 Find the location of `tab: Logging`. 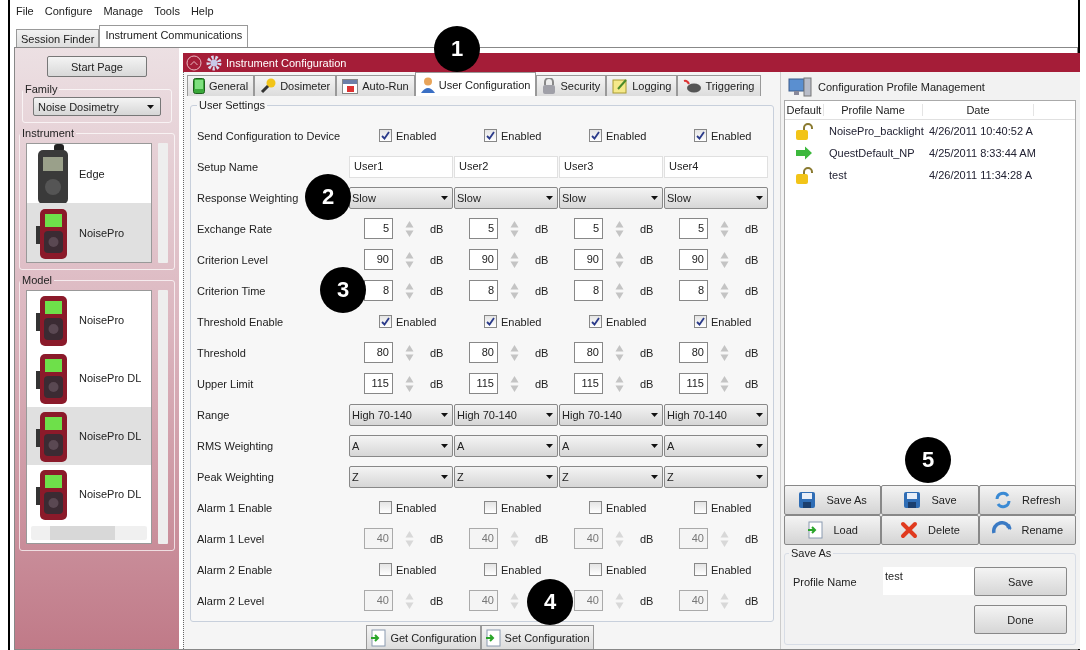

tab: Logging is located at coordinates (642, 85).